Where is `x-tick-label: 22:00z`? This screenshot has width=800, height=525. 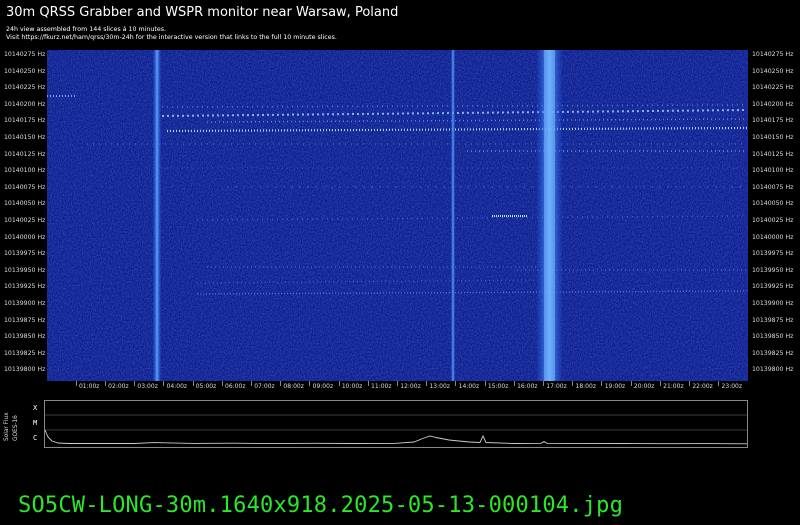 x-tick-label: 22:00z is located at coordinates (702, 386).